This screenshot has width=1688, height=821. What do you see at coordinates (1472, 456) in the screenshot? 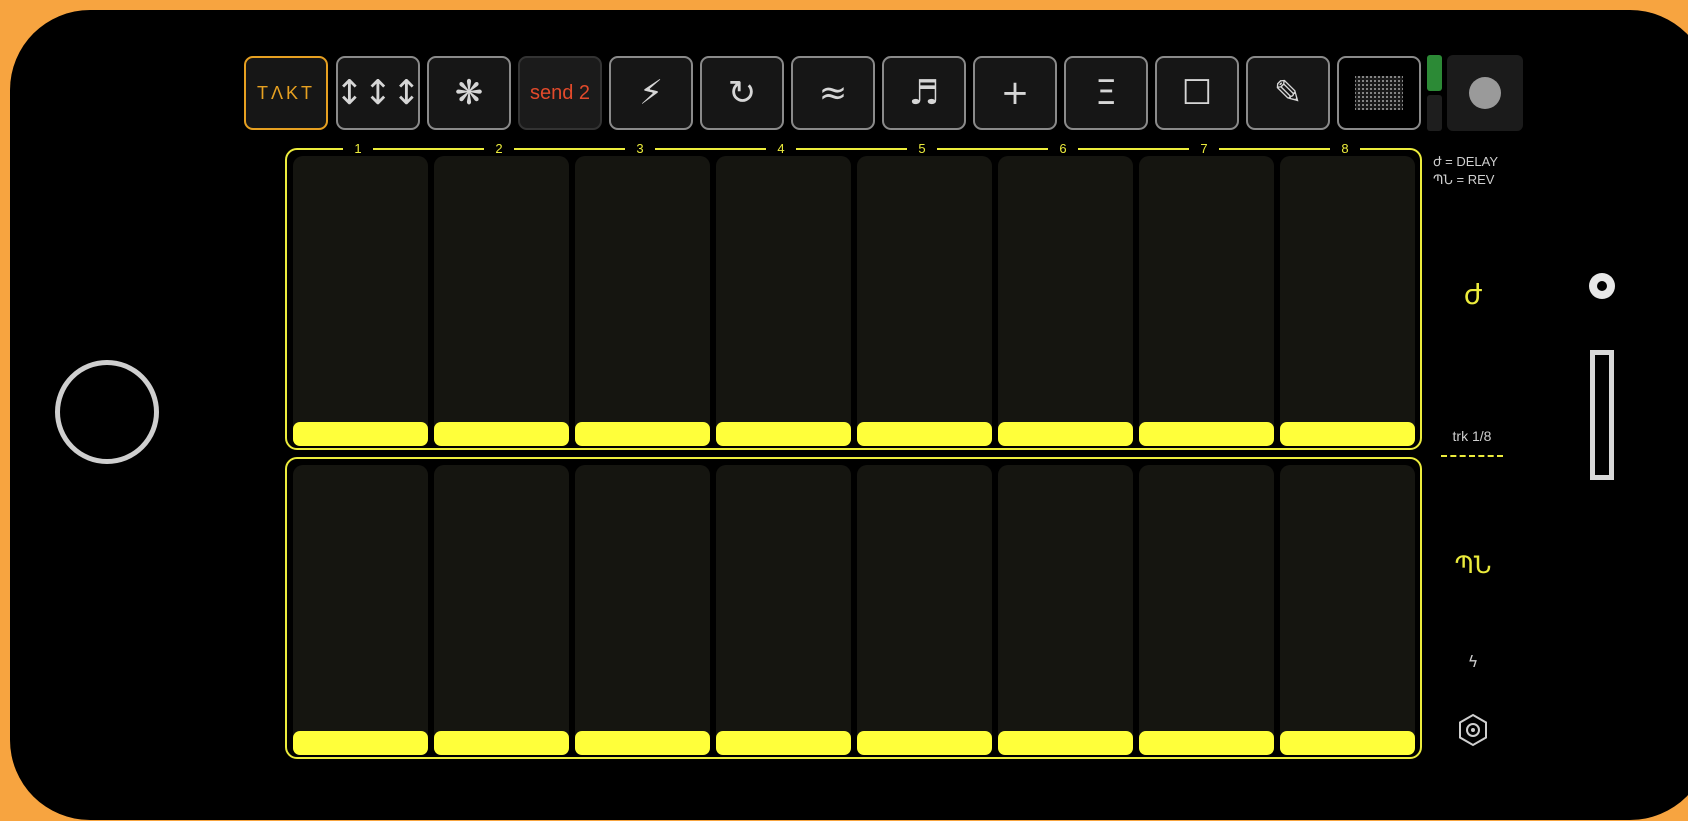
I see `track-indicator` at bounding box center [1472, 456].